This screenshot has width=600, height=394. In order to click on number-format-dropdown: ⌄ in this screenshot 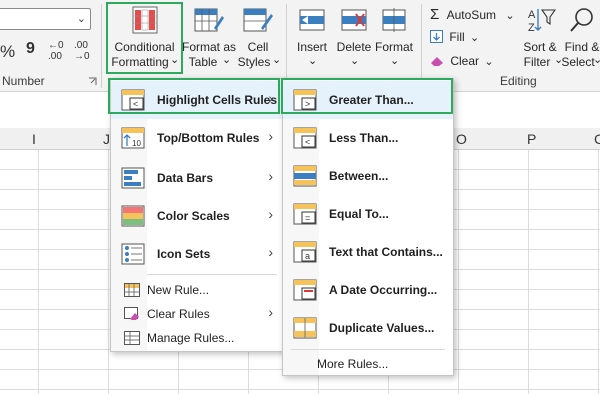, I will do `click(45, 19)`.